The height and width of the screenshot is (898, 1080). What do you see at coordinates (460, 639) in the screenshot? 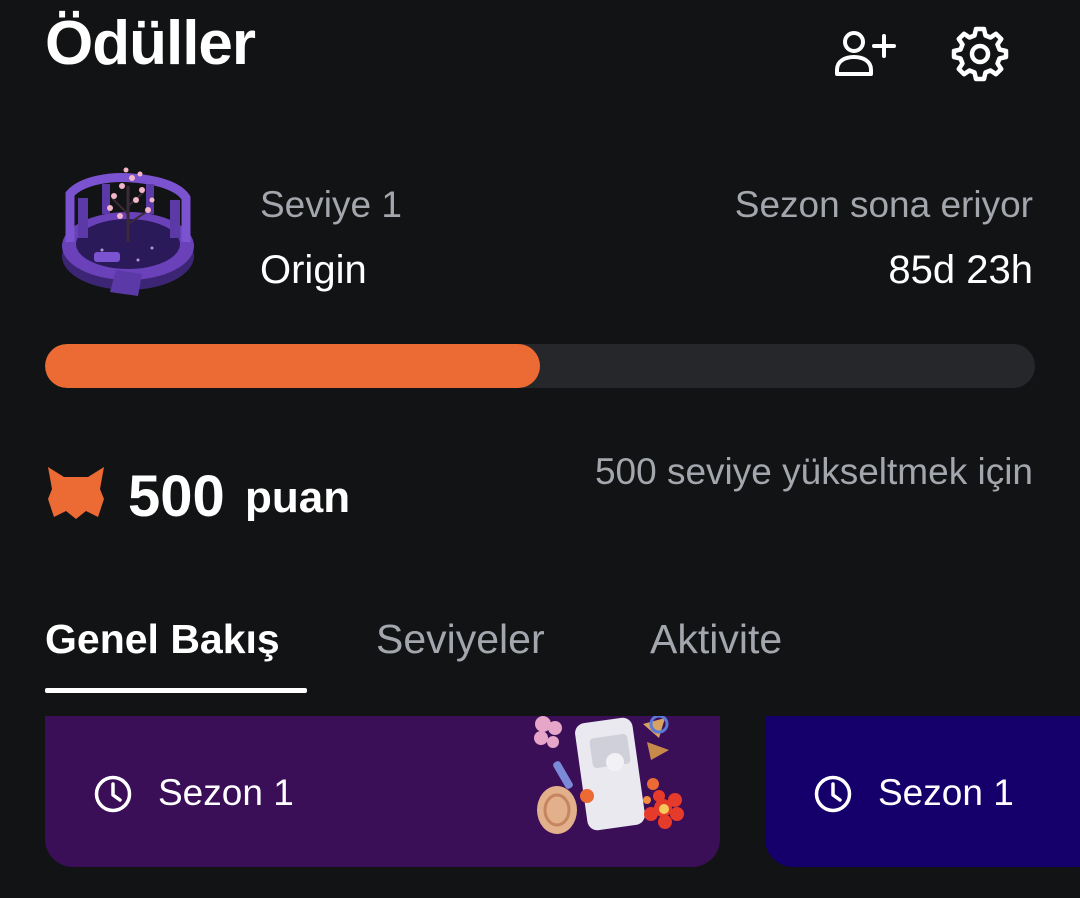
I see `tab-levels: Seviyeler` at bounding box center [460, 639].